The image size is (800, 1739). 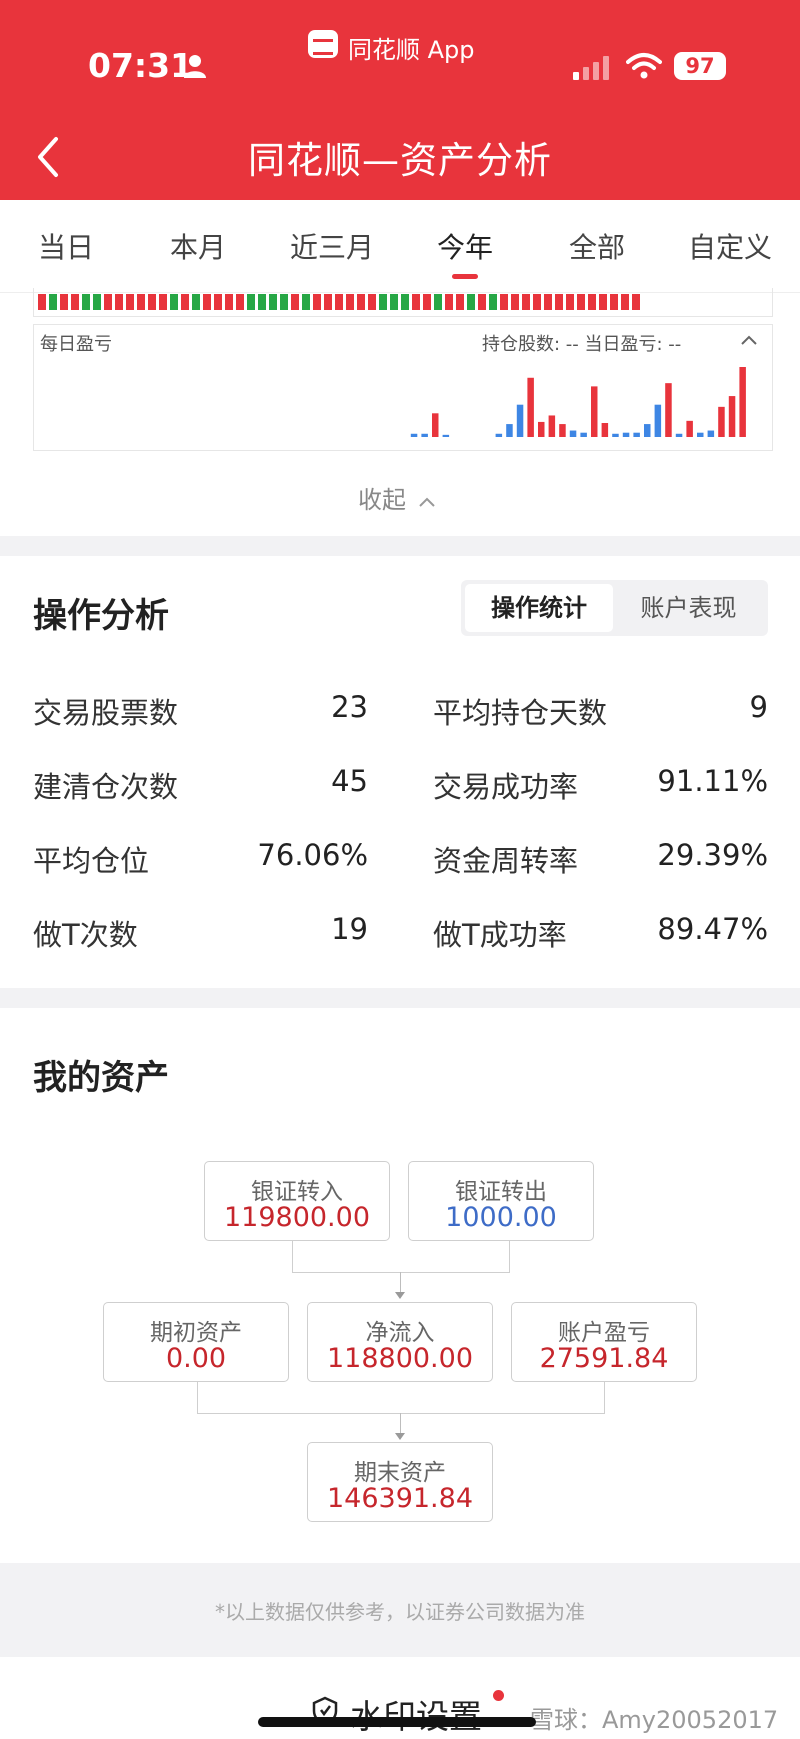 I want to click on daily-trend-strip, so click(x=403, y=302).